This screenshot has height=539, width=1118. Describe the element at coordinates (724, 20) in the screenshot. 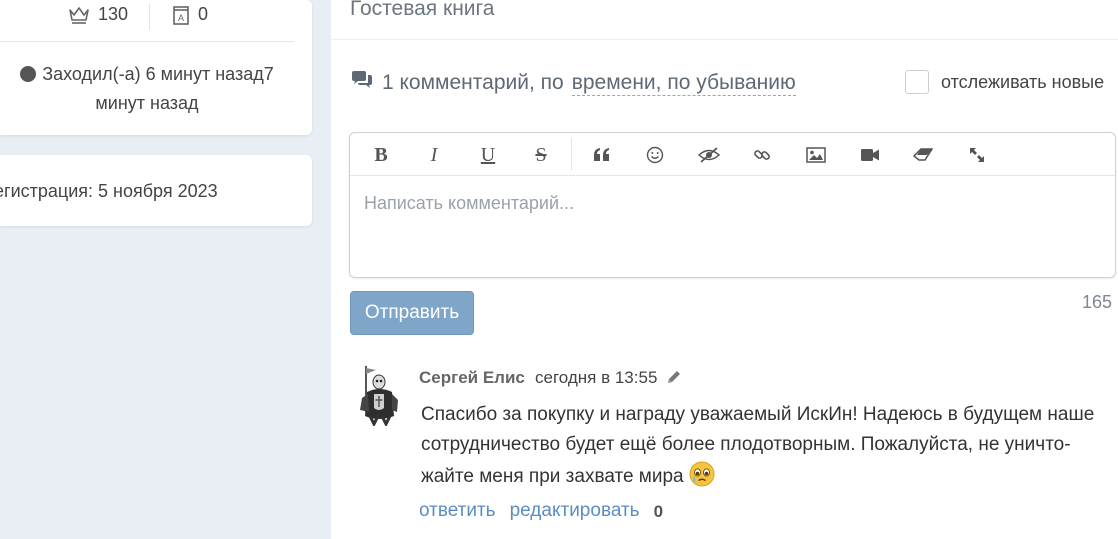

I see `guestbook-header: Гостевая книга` at that location.